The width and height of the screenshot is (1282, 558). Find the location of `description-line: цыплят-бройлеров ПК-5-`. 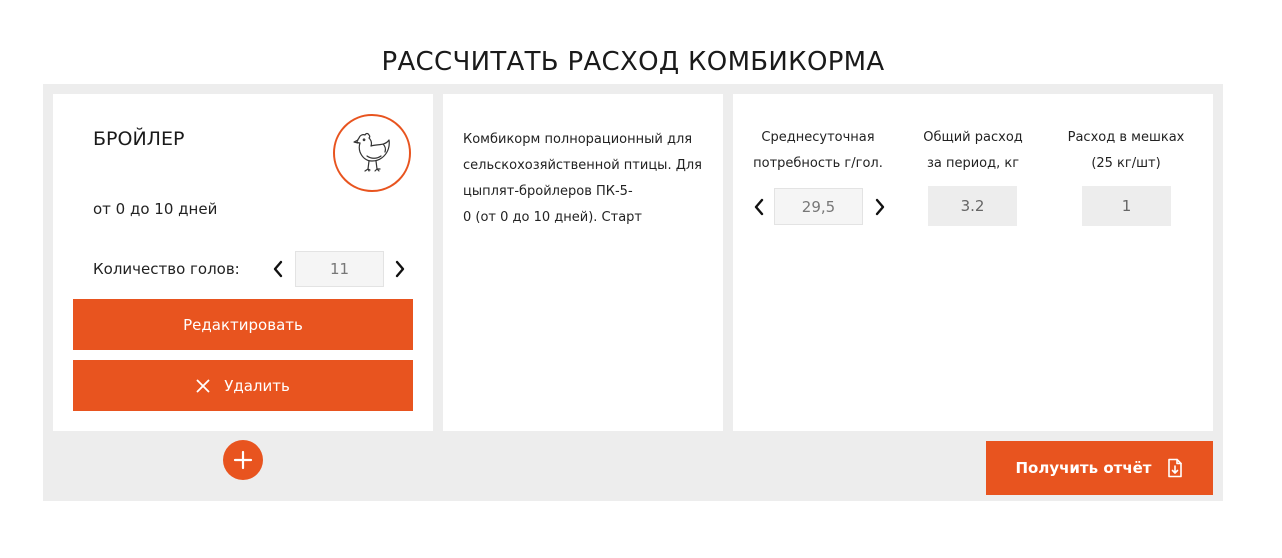

description-line: цыплят-бройлеров ПК-5- is located at coordinates (548, 191).